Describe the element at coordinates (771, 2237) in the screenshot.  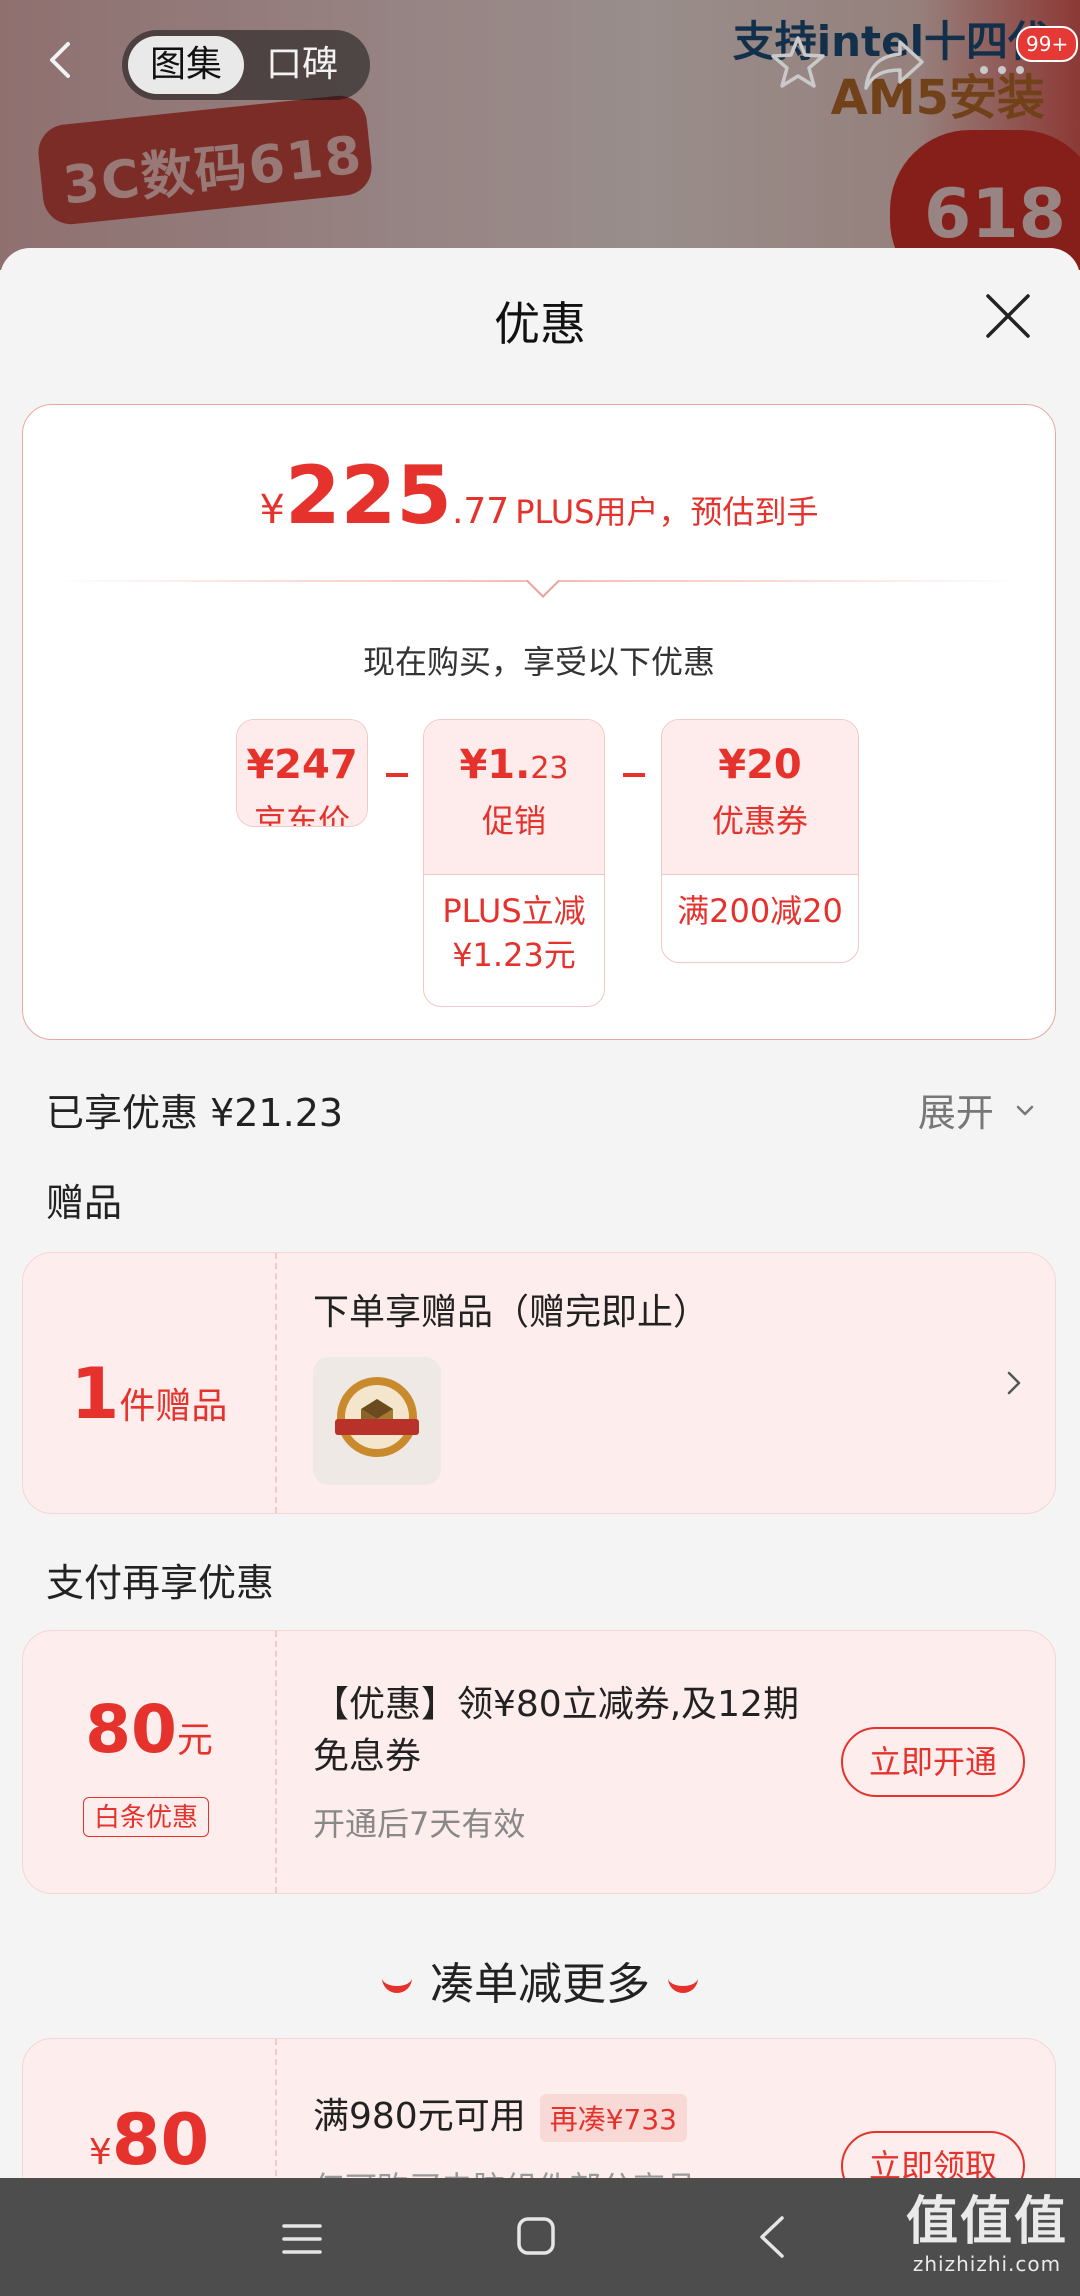
I see `nav-back-icon` at that location.